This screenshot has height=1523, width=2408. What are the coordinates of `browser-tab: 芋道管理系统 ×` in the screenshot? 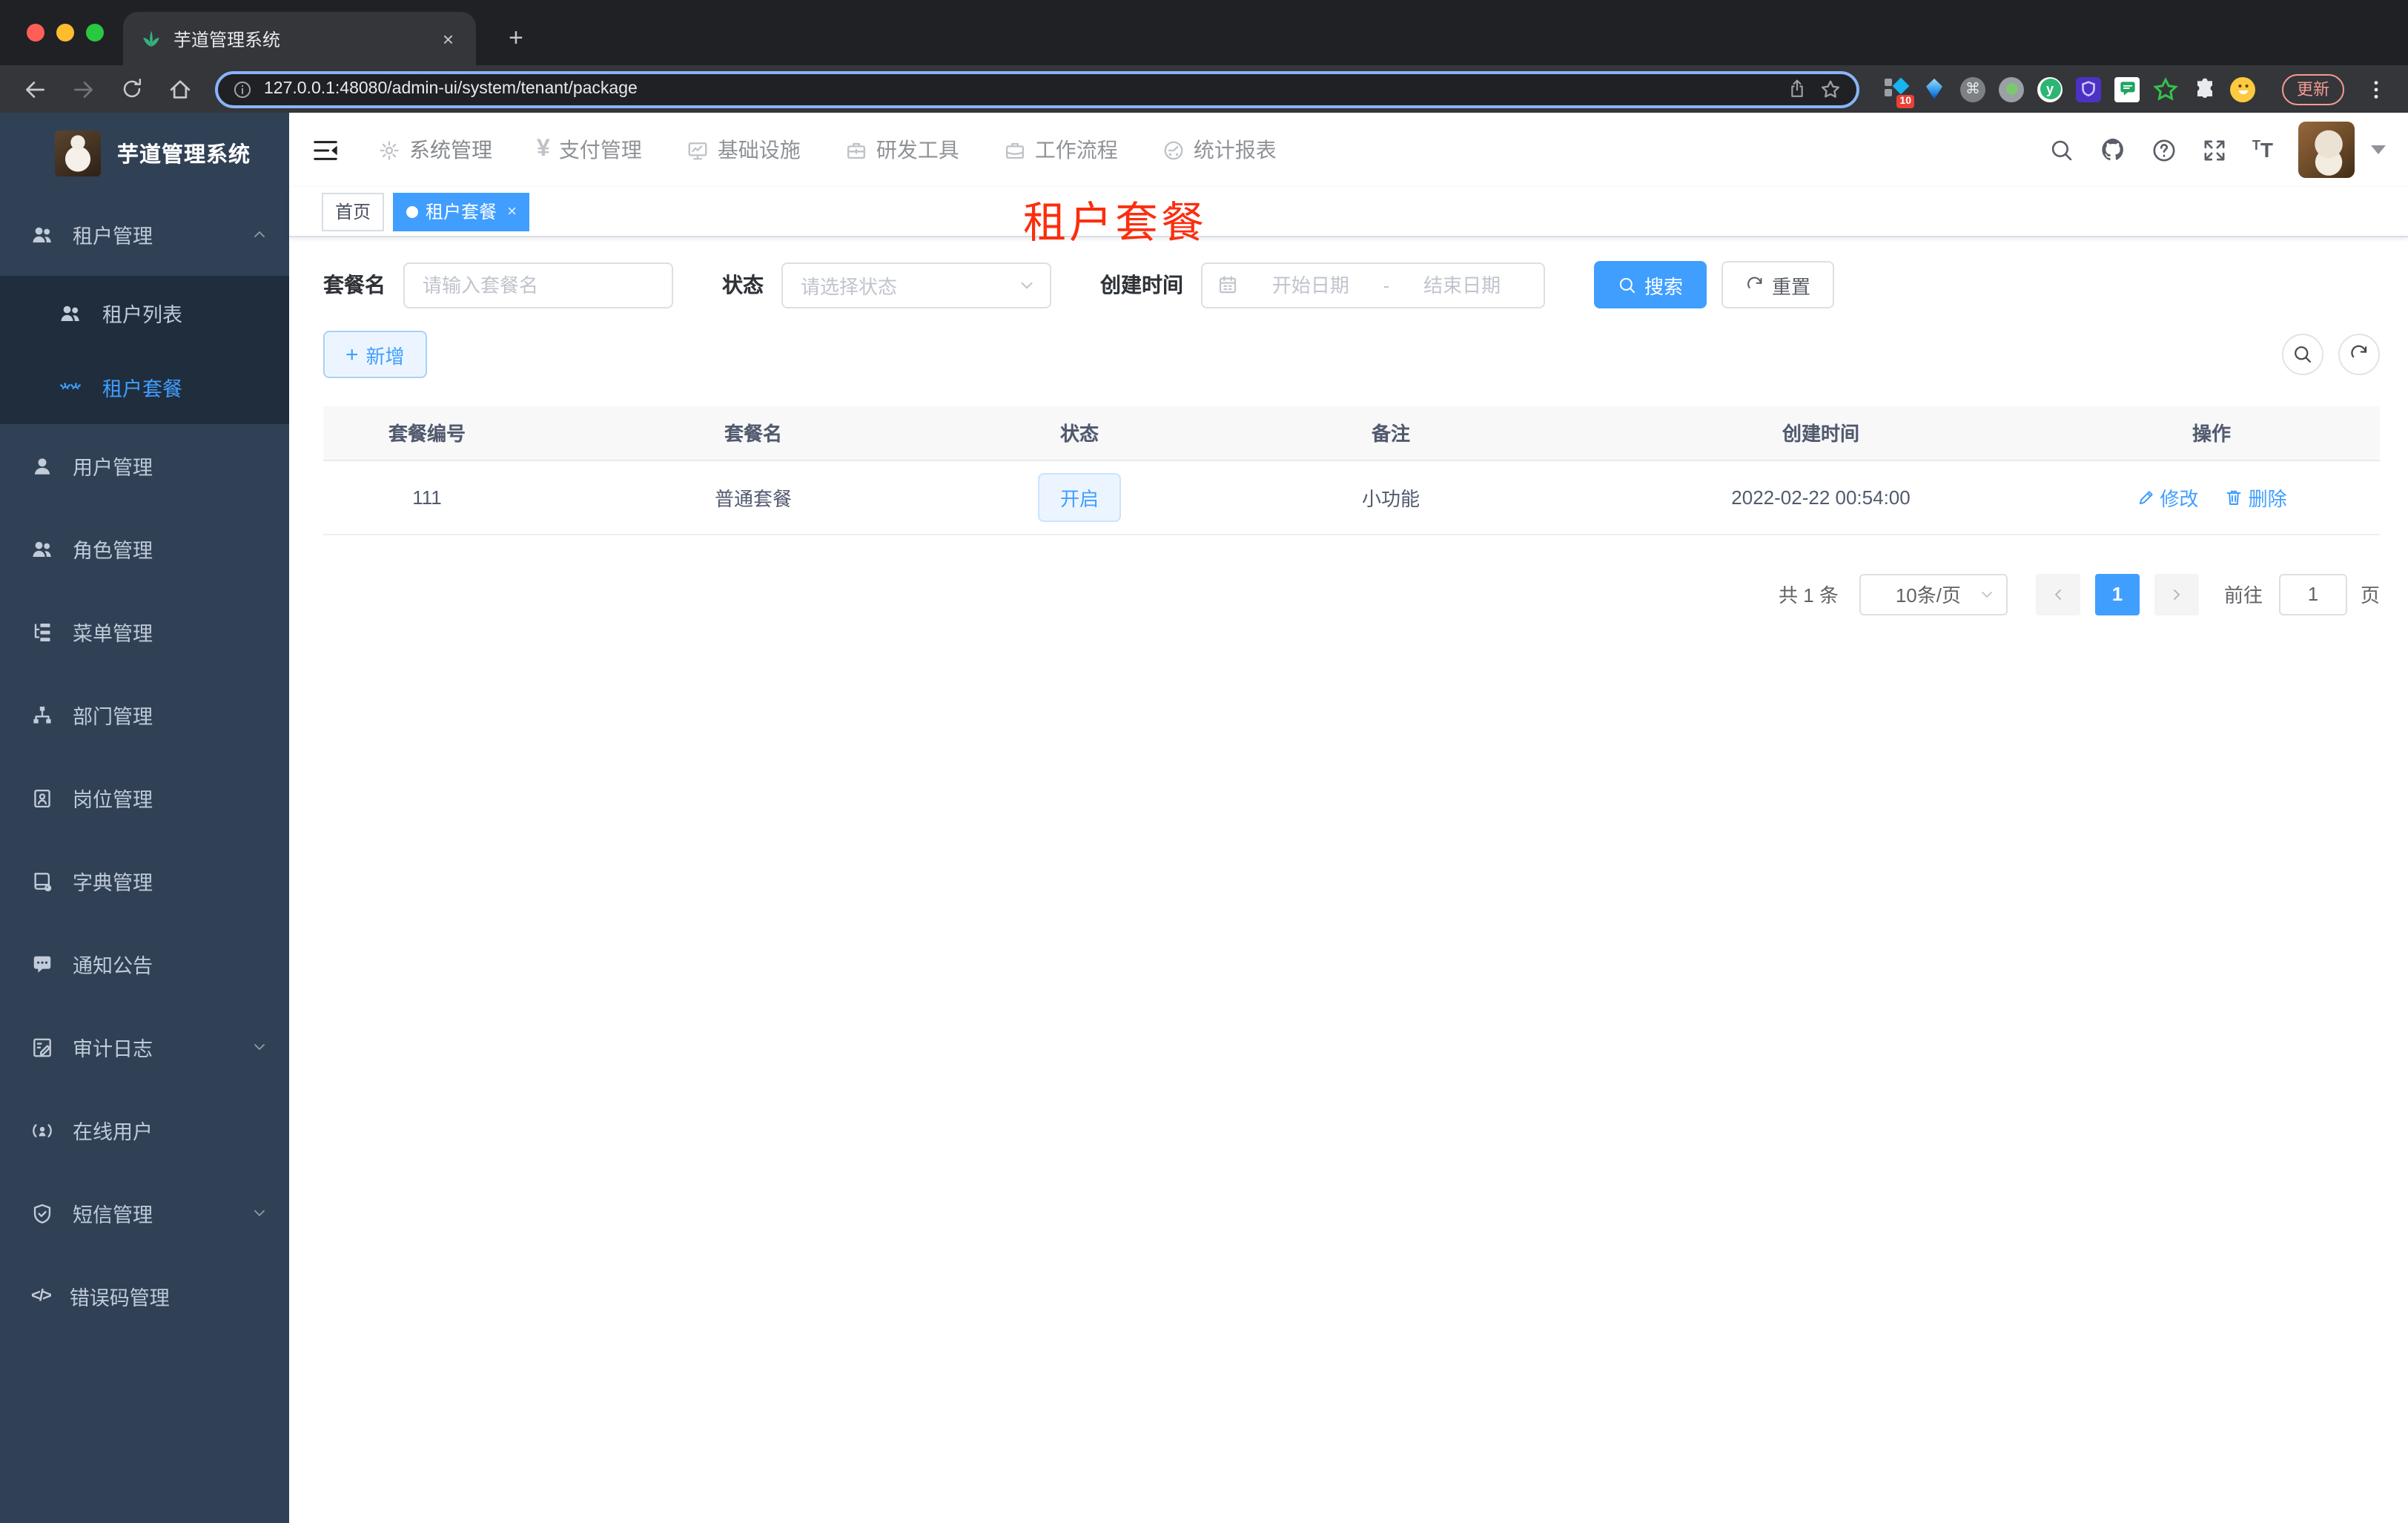 It's located at (299, 39).